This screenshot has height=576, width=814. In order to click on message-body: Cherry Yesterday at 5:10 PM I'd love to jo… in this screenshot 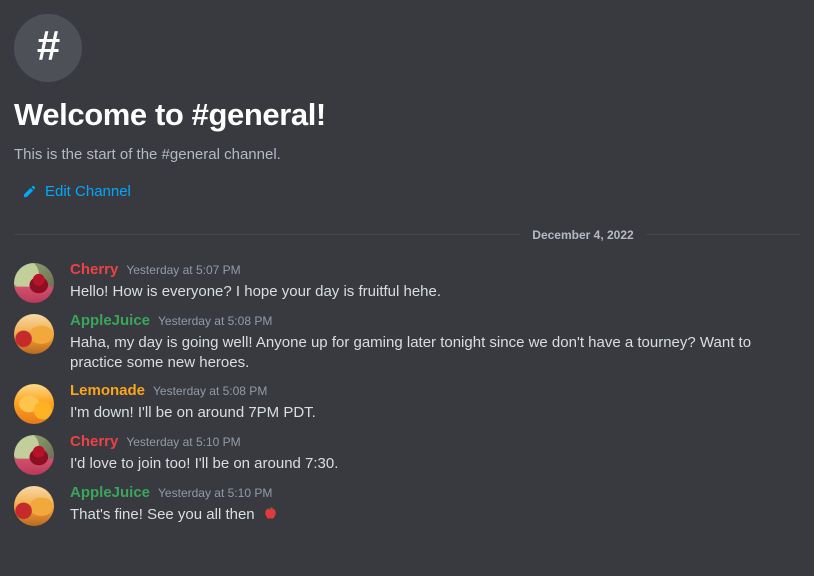, I will do `click(435, 454)`.